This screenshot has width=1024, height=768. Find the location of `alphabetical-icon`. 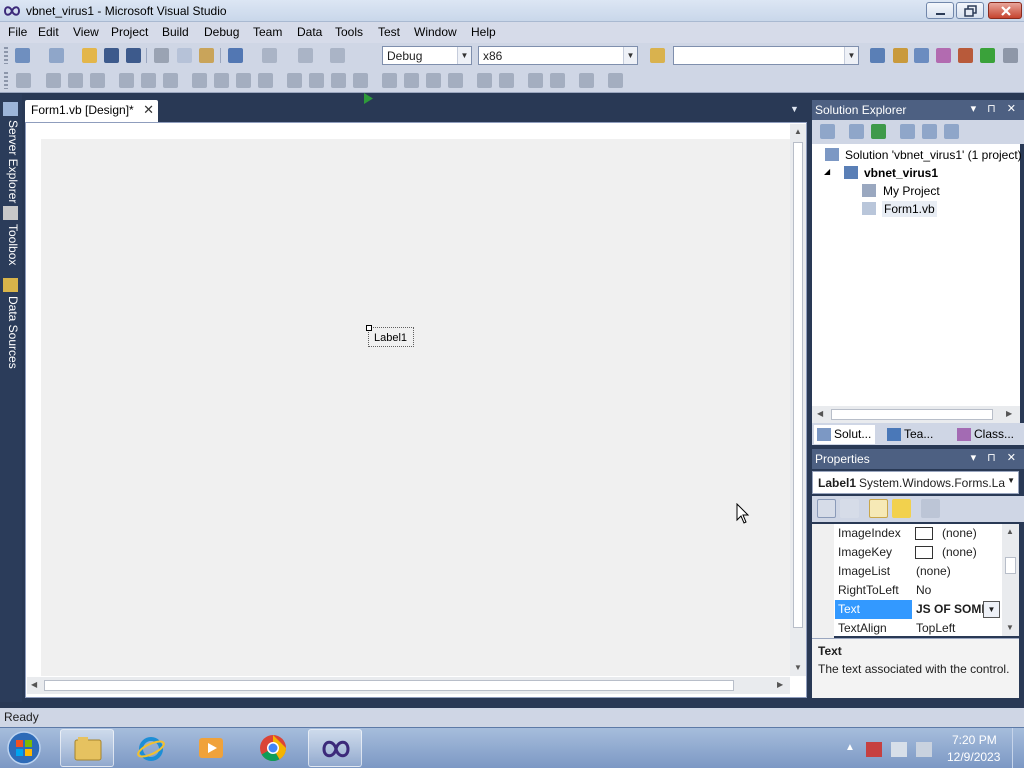

alphabetical-icon is located at coordinates (849, 508).